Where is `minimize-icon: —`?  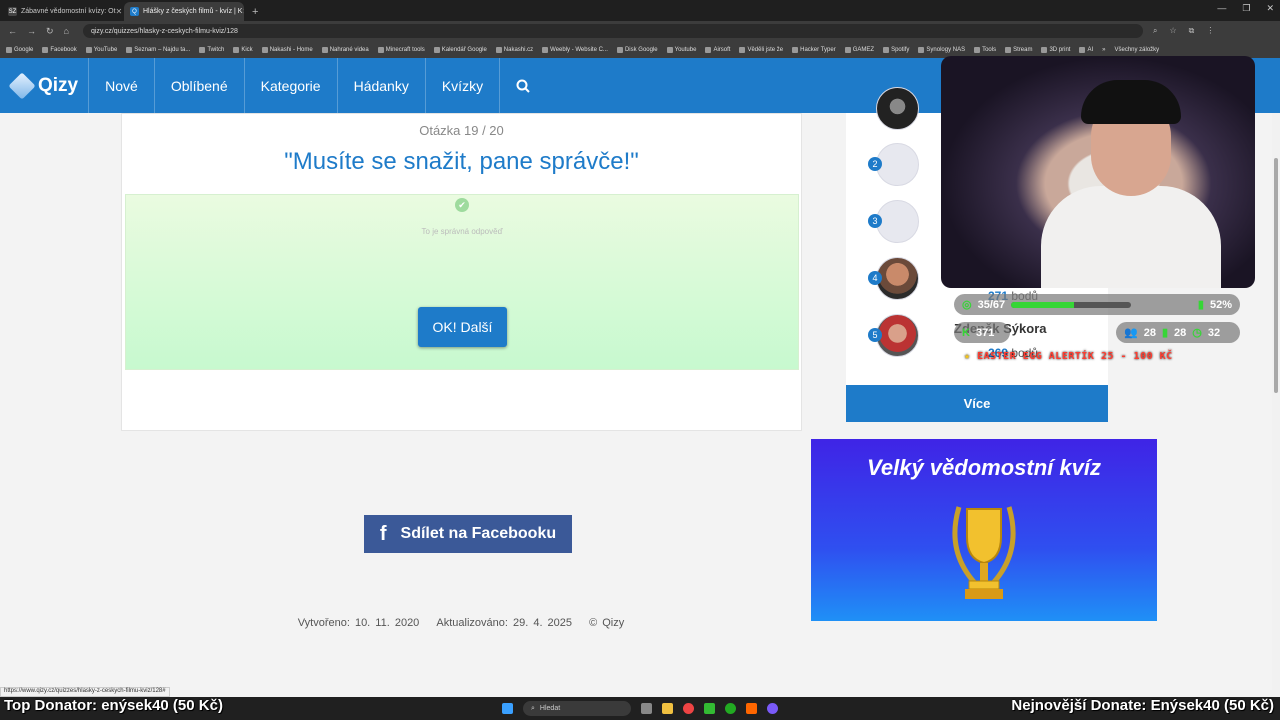
minimize-icon: — is located at coordinates (1221, 8).